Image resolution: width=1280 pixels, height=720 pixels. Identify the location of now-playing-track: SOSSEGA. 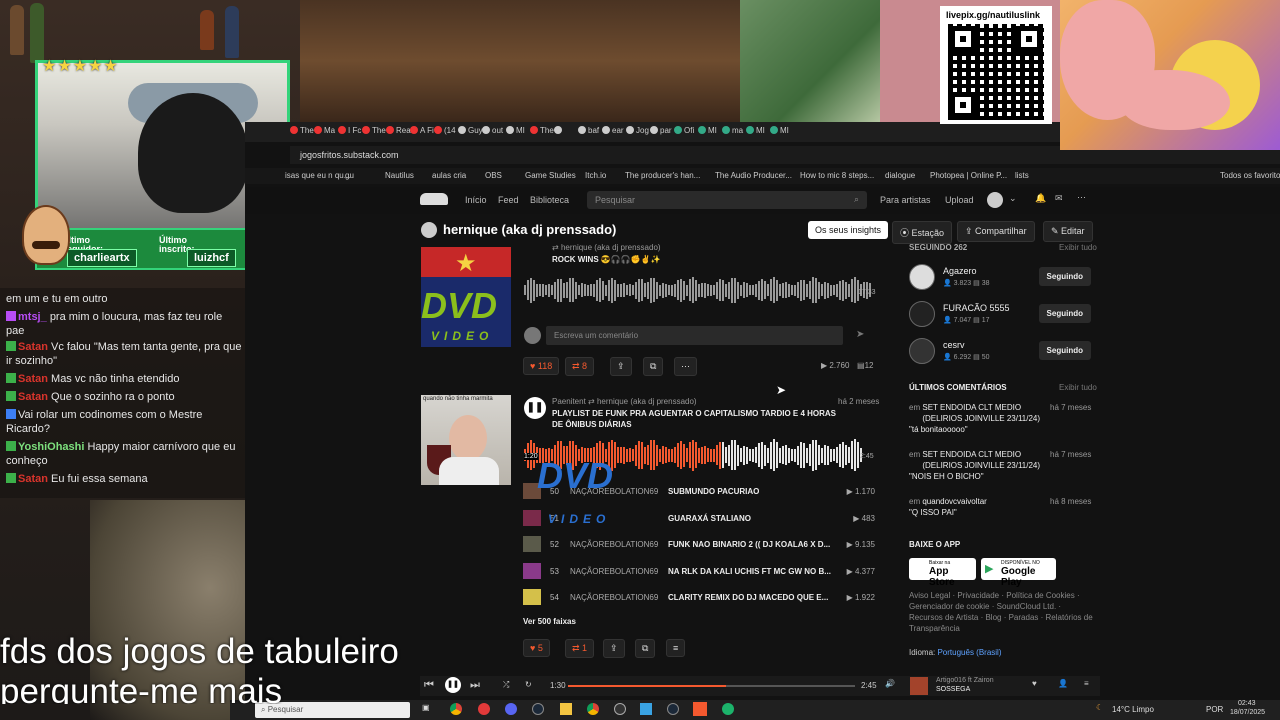
(953, 689).